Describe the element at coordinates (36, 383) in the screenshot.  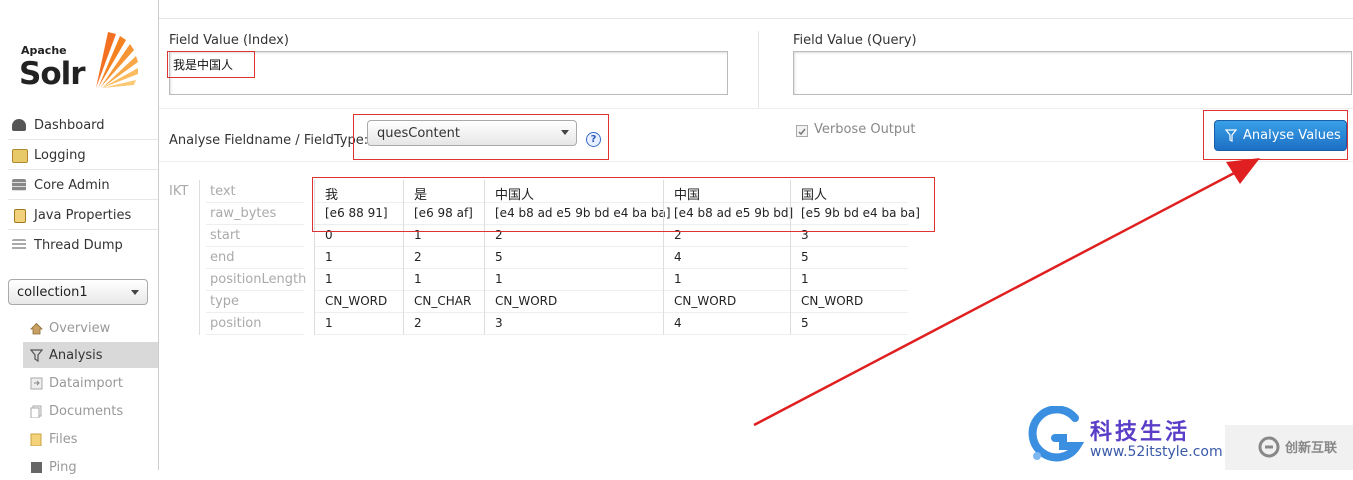
I see `dataimport-icon` at that location.